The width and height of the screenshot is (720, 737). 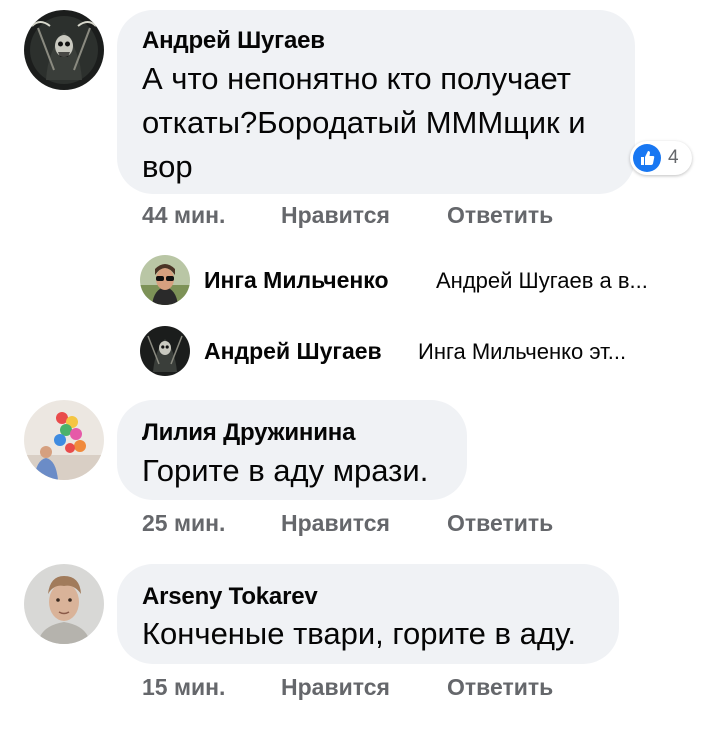 I want to click on comment-text-line: откаты?Бородатый МММщик и, so click(x=364, y=122).